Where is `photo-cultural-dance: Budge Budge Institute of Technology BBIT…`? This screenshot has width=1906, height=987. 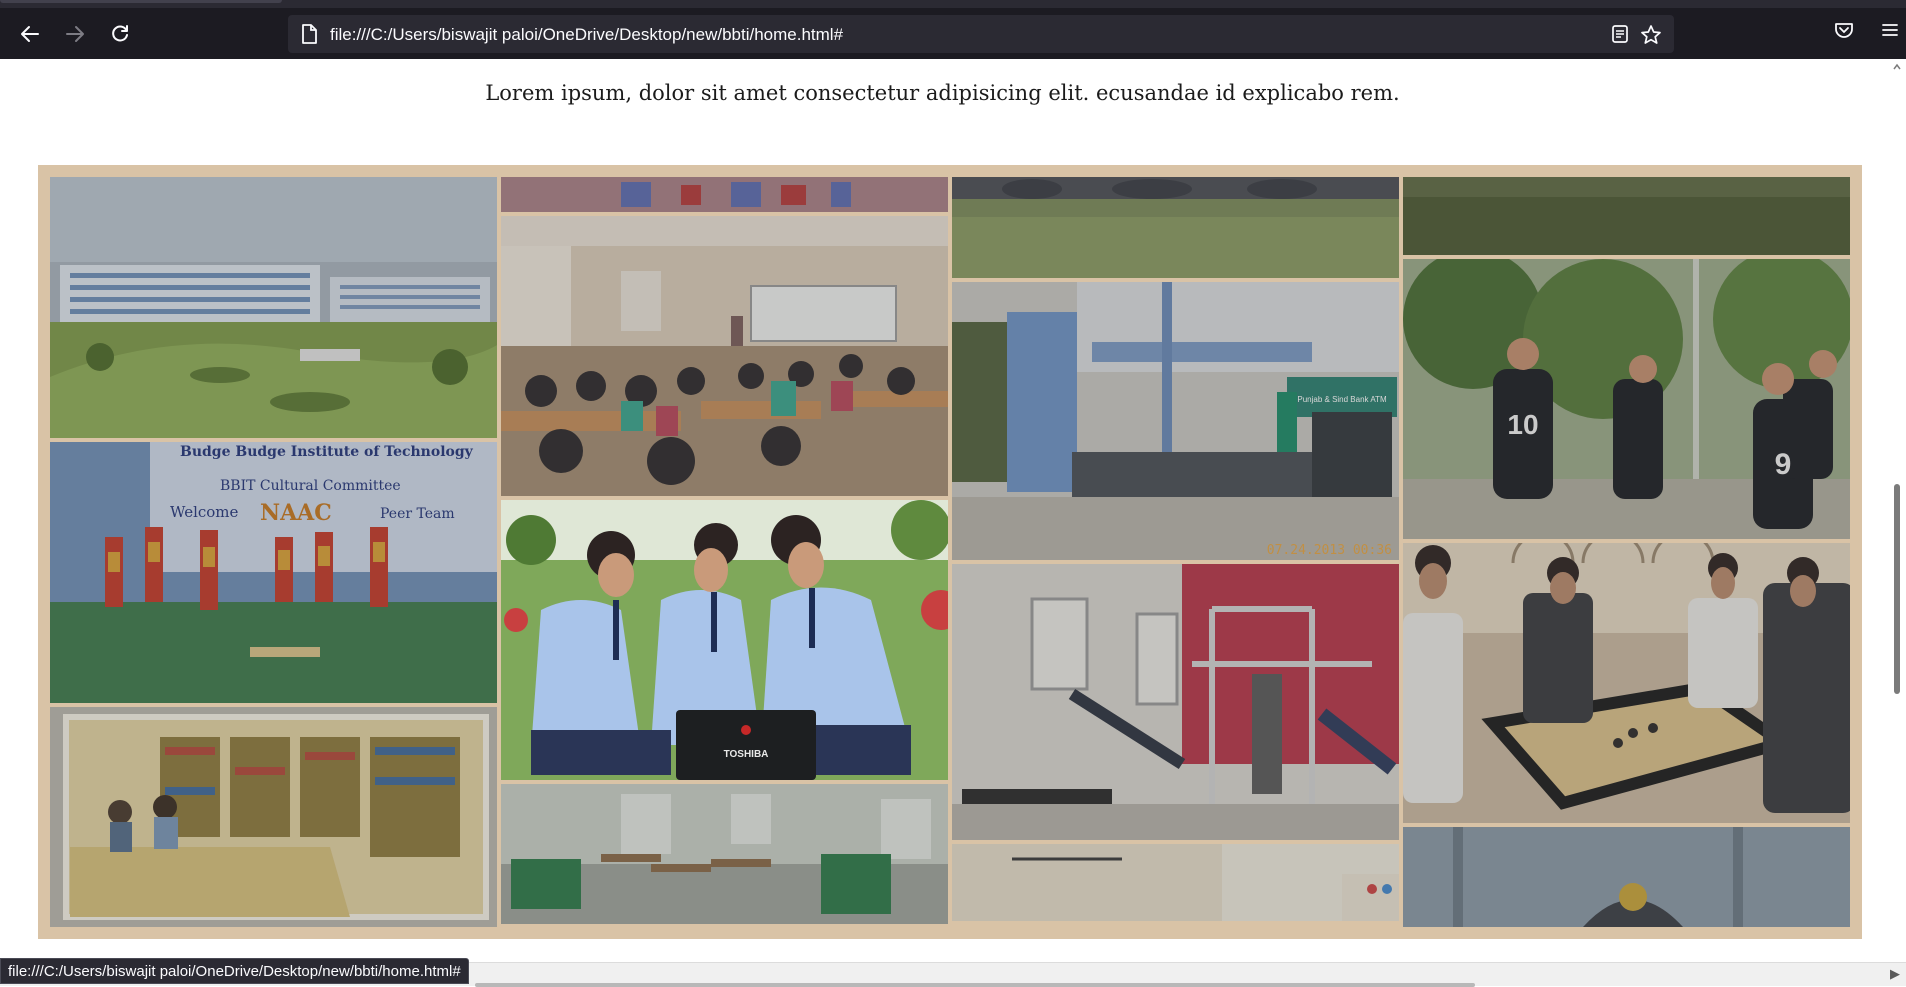
photo-cultural-dance: Budge Budge Institute of Technology BBIT… is located at coordinates (273, 572).